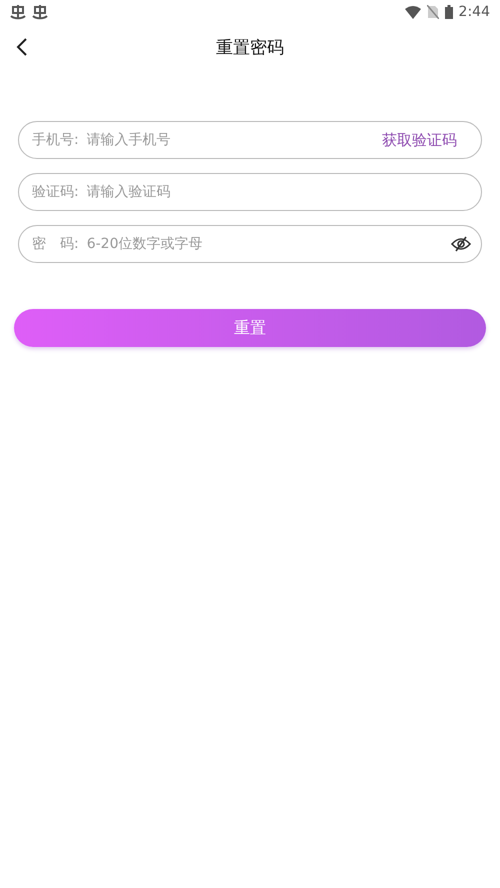  What do you see at coordinates (461, 244) in the screenshot?
I see `hidden-eye-icon` at bounding box center [461, 244].